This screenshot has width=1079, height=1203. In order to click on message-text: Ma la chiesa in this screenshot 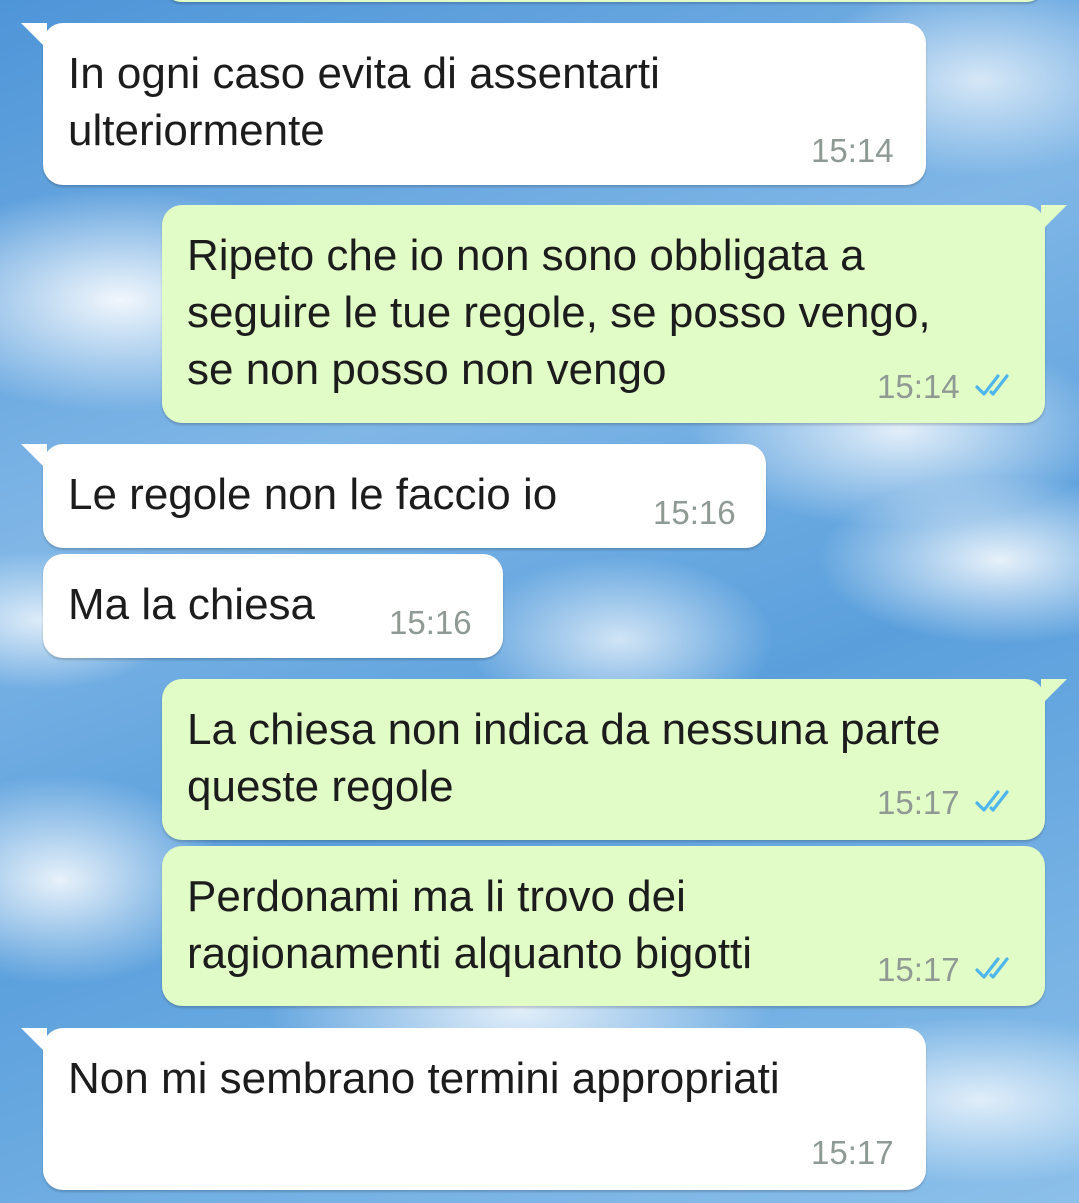, I will do `click(192, 604)`.